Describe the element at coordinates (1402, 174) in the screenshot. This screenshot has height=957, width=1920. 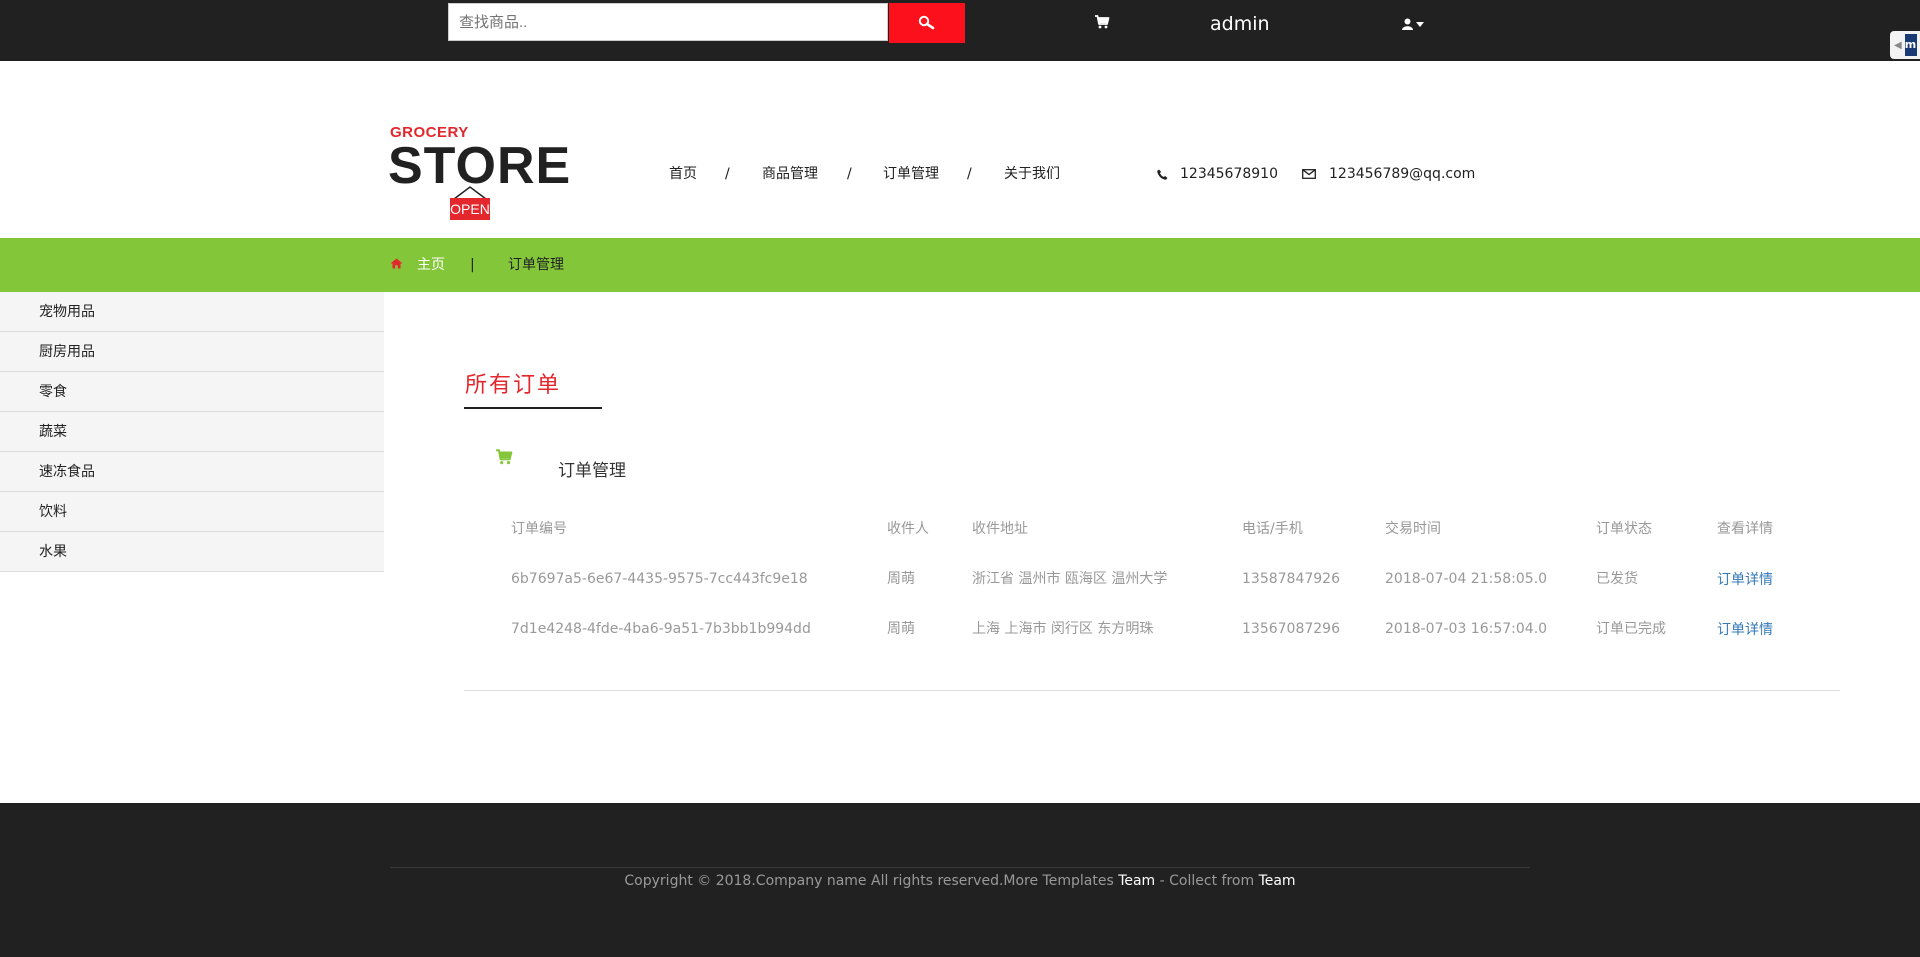
I see `email-address: 123456789@qq.com` at that location.